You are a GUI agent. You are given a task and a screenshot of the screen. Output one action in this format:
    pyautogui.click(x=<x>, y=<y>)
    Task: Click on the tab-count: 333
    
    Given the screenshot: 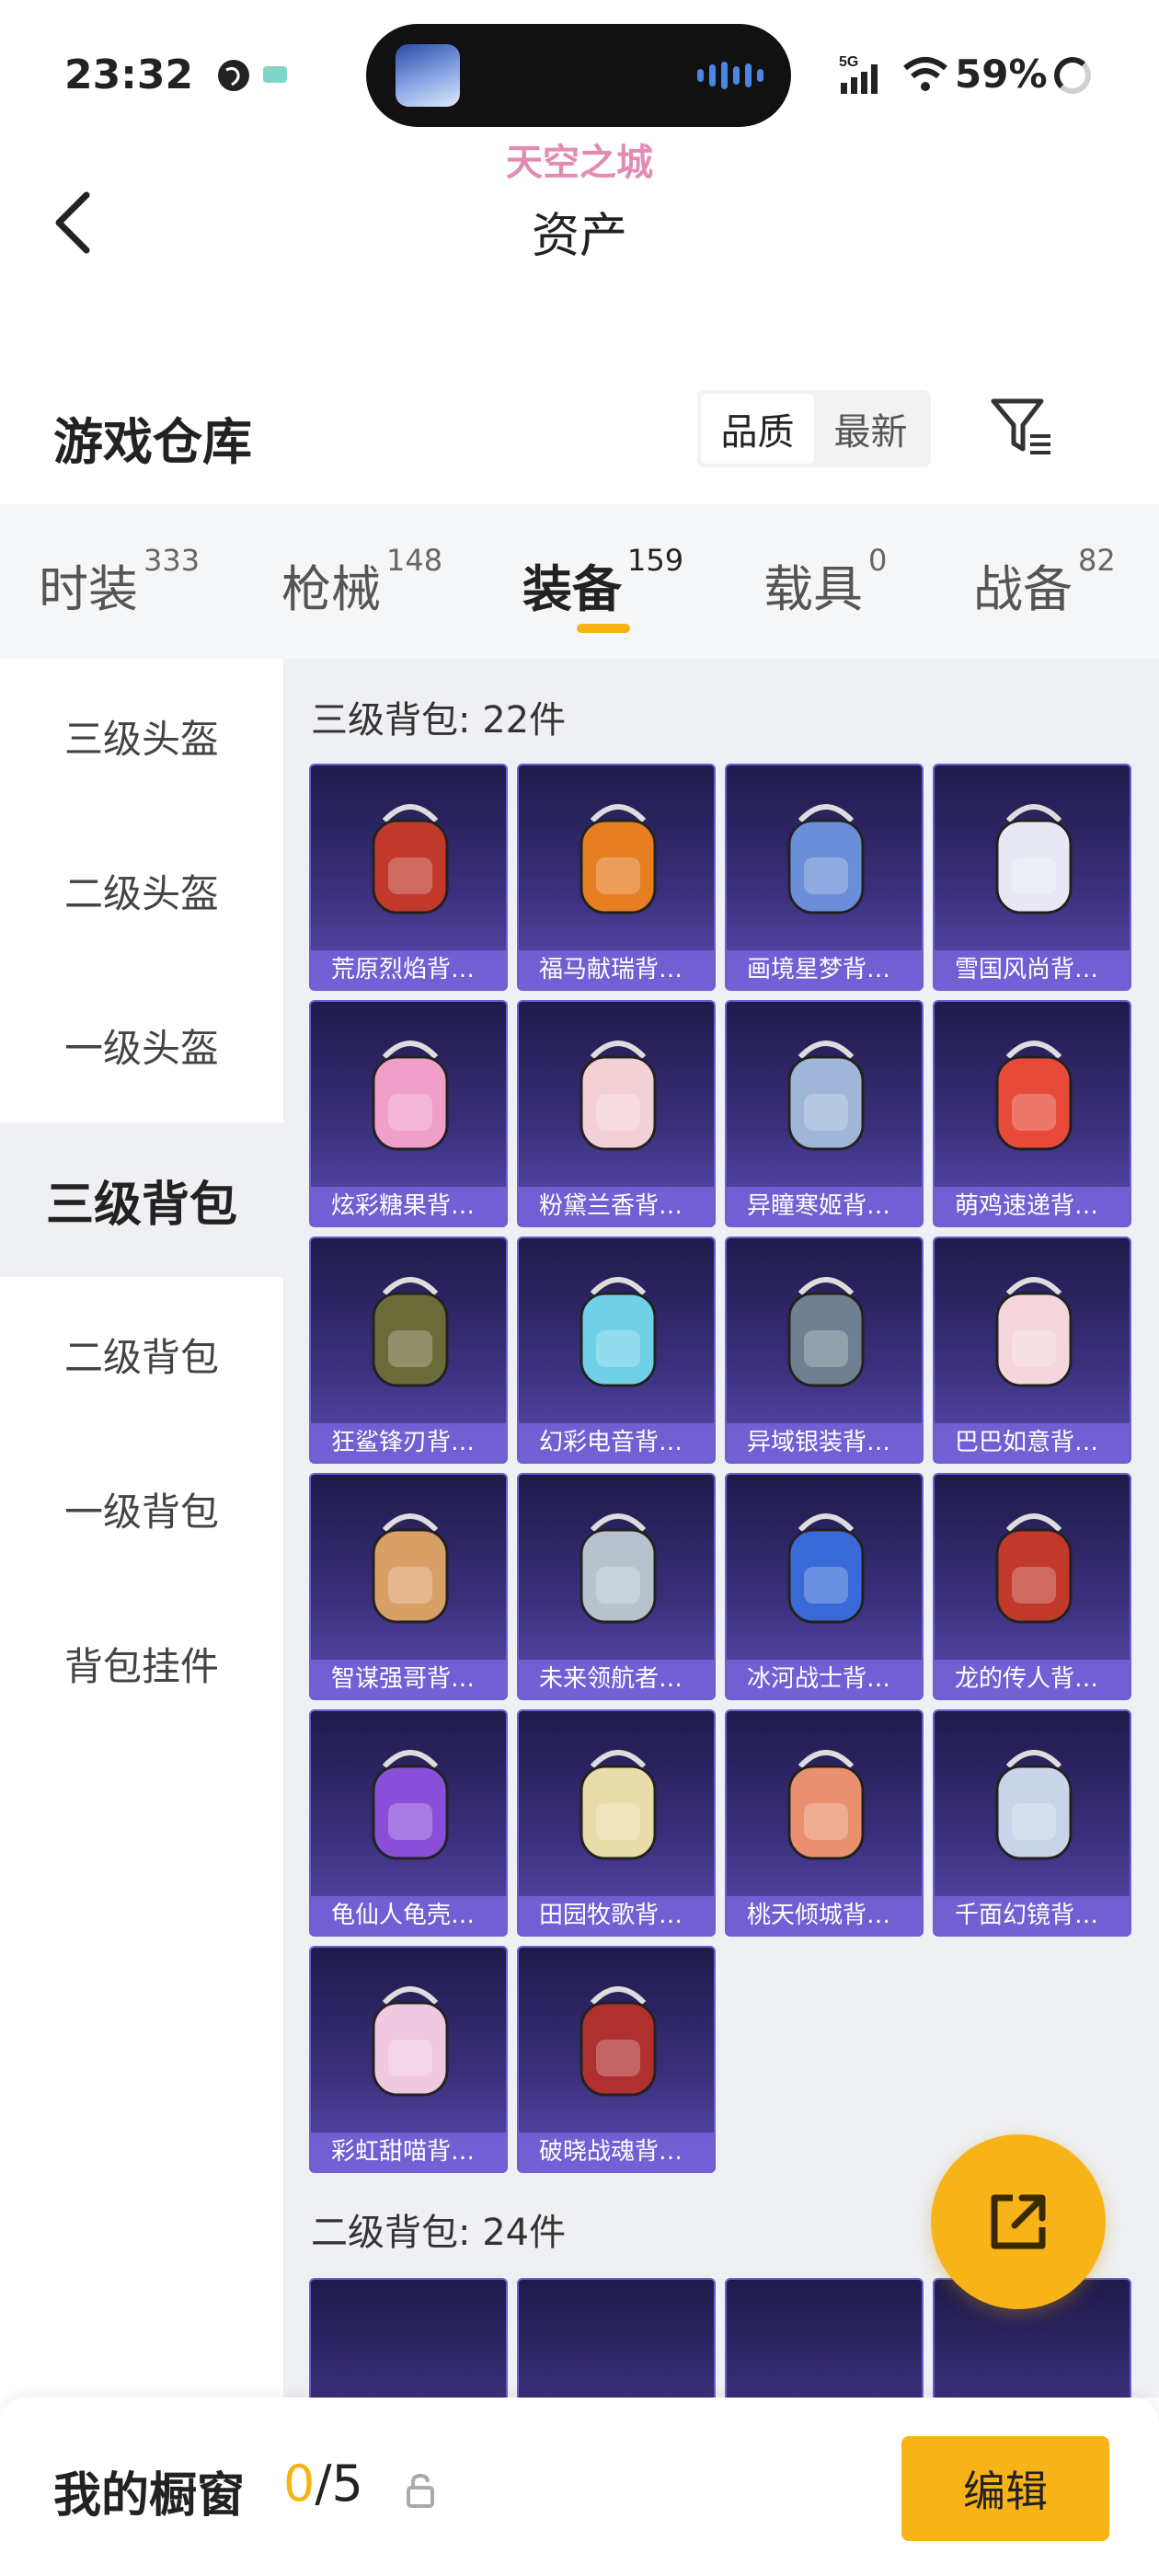 What is the action you would take?
    pyautogui.click(x=172, y=560)
    